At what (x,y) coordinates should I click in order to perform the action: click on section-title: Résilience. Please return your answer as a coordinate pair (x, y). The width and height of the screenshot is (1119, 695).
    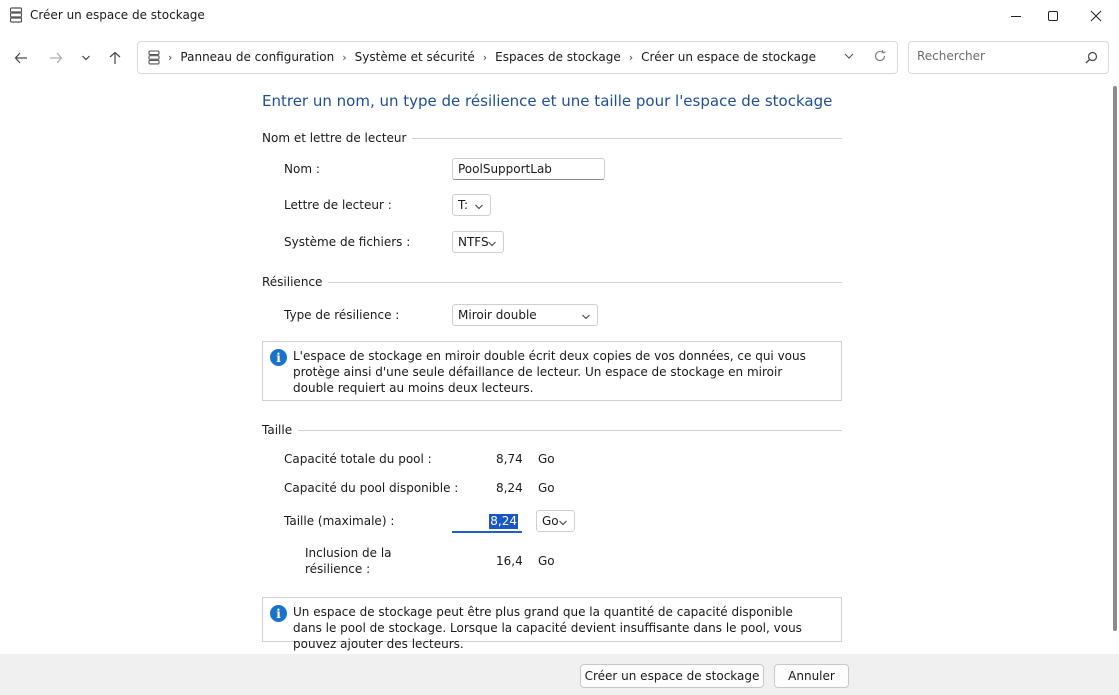
    Looking at the image, I should click on (295, 282).